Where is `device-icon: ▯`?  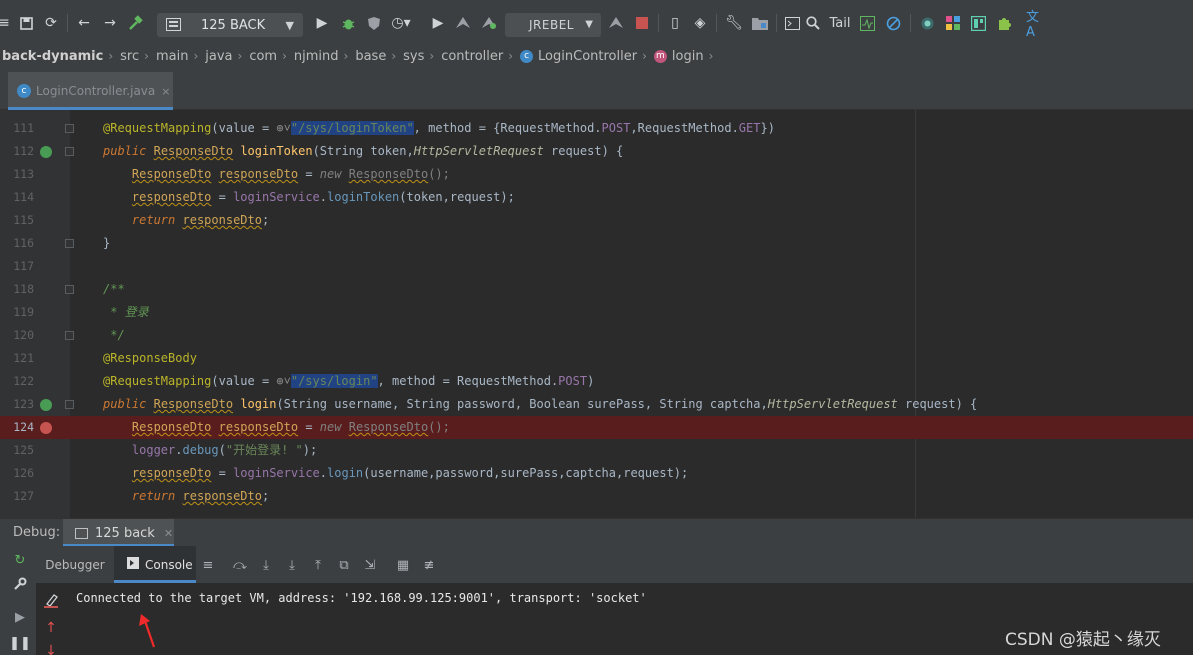 device-icon: ▯ is located at coordinates (675, 23).